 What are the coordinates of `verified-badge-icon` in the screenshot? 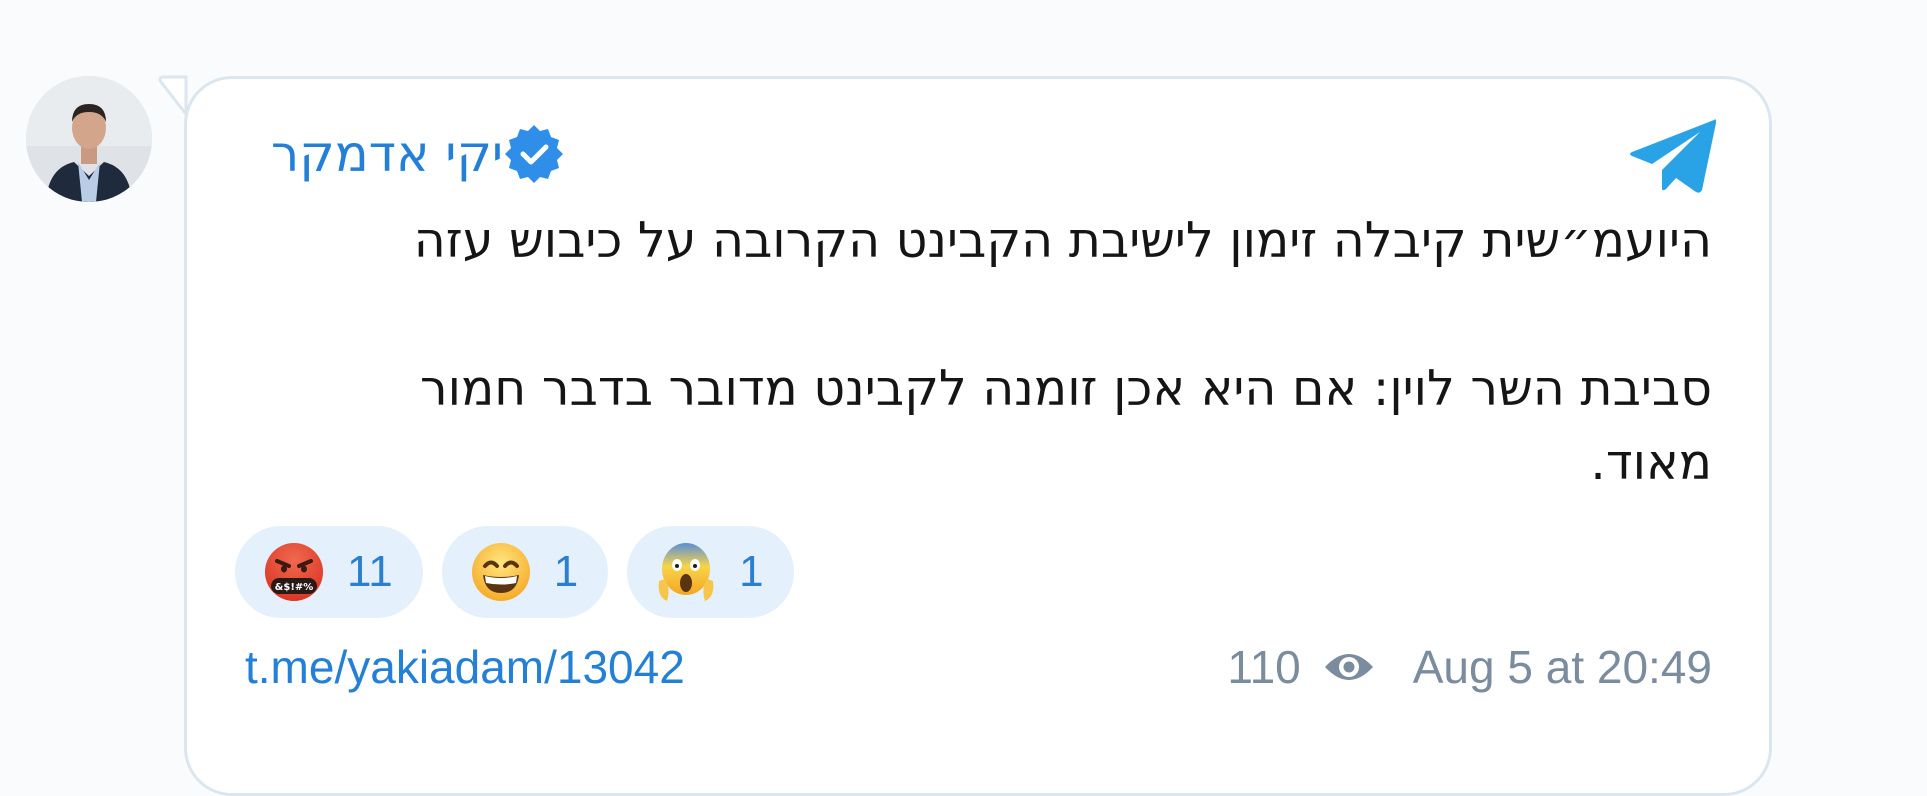 It's located at (534, 154).